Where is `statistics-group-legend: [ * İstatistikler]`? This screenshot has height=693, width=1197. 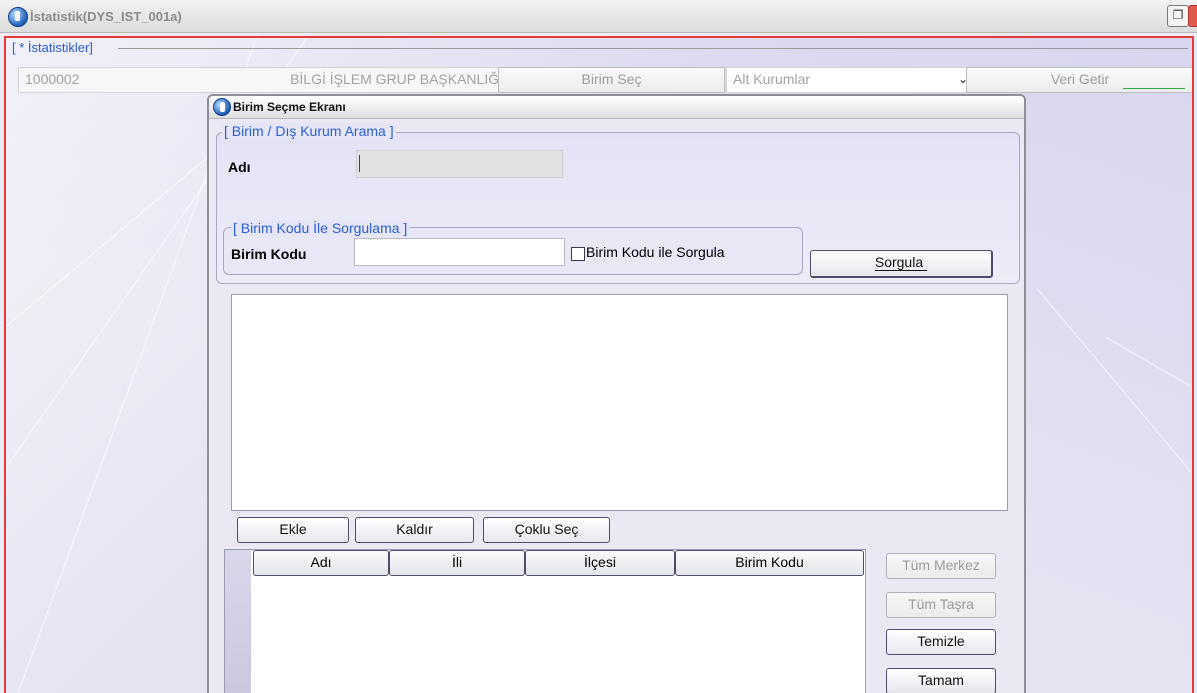
statistics-group-legend: [ * İstatistikler] is located at coordinates (52, 47).